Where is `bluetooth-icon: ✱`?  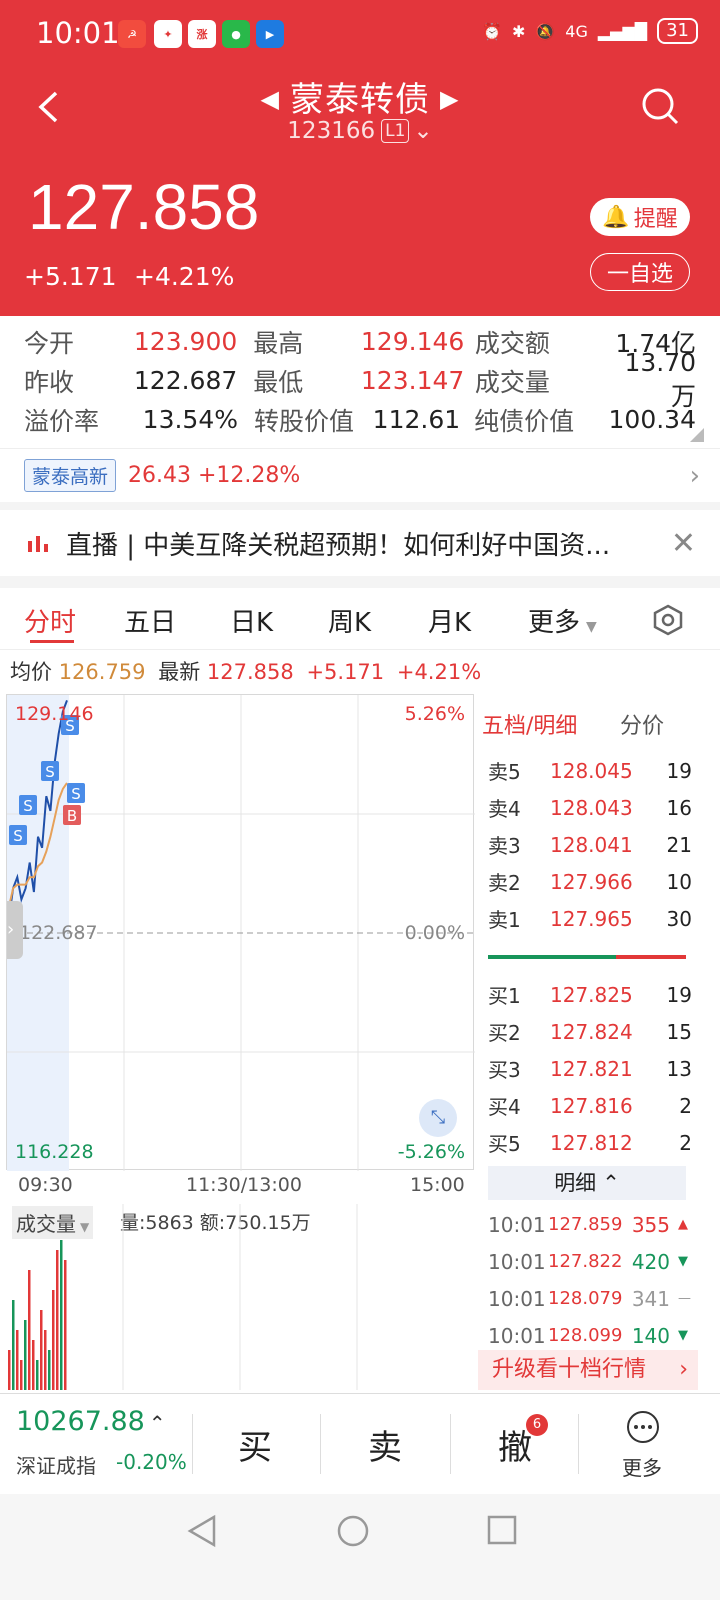 bluetooth-icon: ✱ is located at coordinates (518, 31).